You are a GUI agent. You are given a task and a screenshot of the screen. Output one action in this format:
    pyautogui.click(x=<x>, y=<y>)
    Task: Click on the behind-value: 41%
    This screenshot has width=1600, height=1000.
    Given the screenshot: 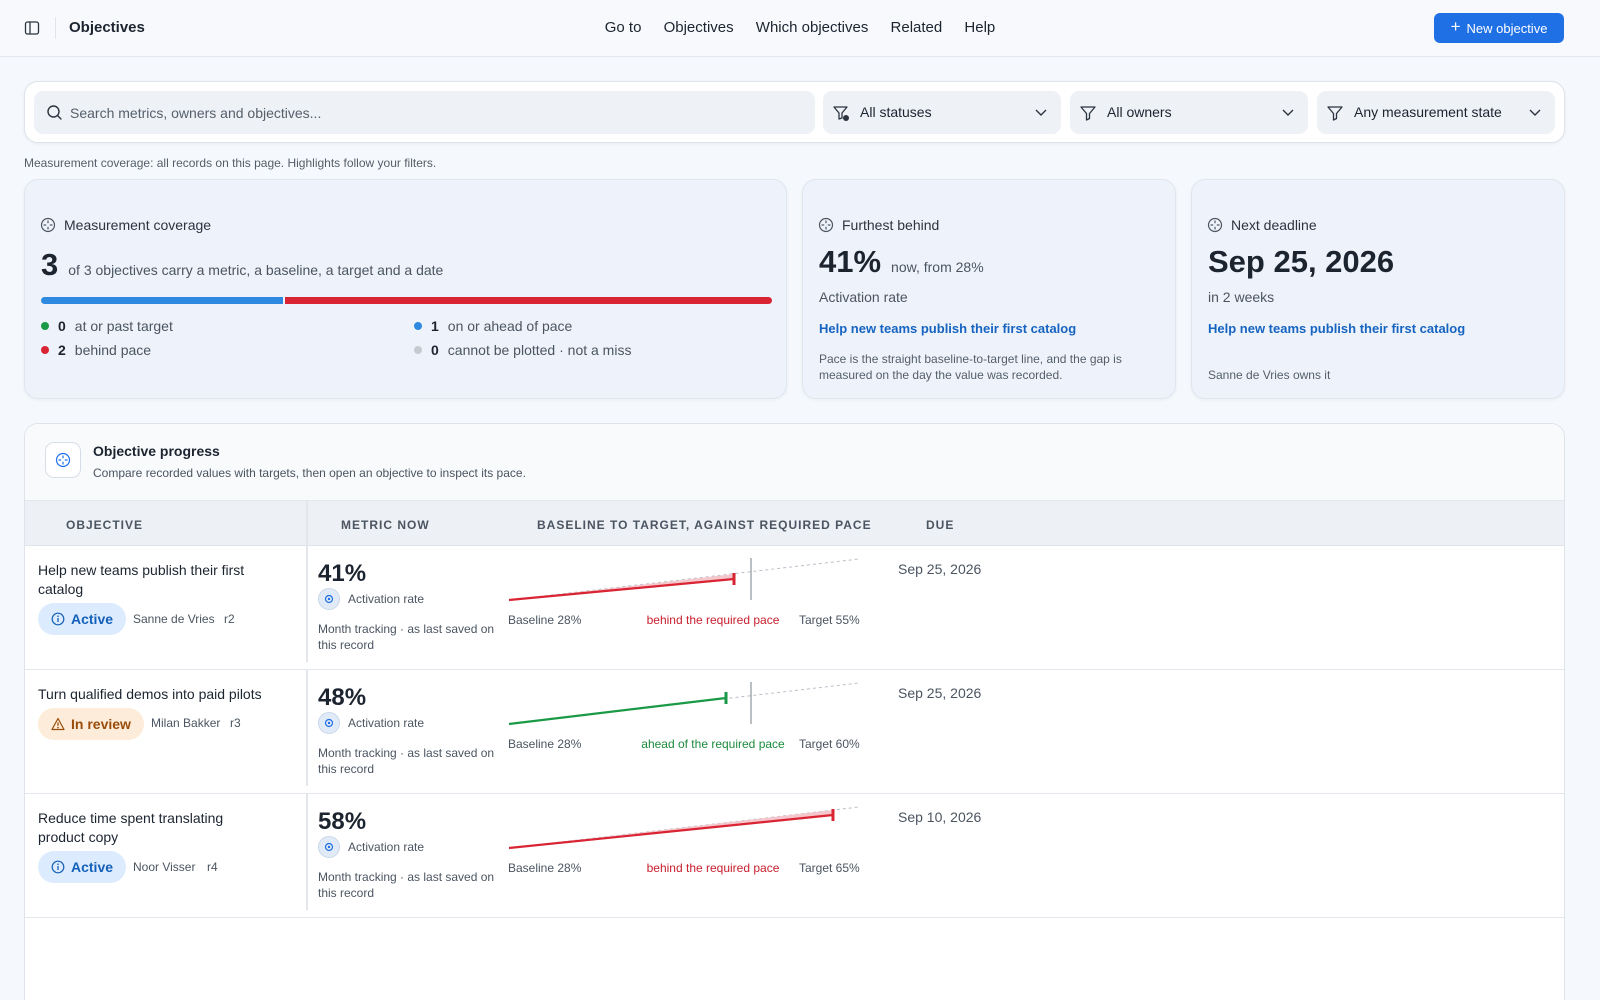 What is the action you would take?
    pyautogui.click(x=850, y=261)
    